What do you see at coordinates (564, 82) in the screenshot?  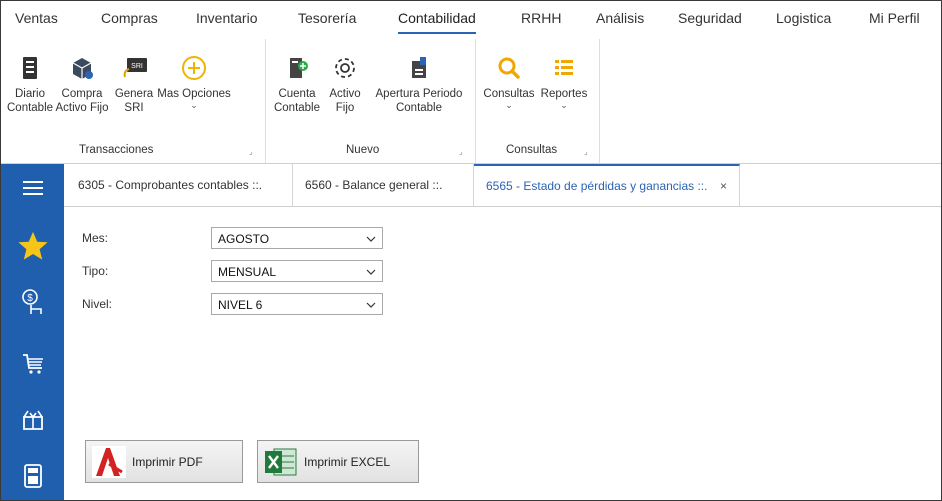 I see `reportes-button: Reportes ⌄` at bounding box center [564, 82].